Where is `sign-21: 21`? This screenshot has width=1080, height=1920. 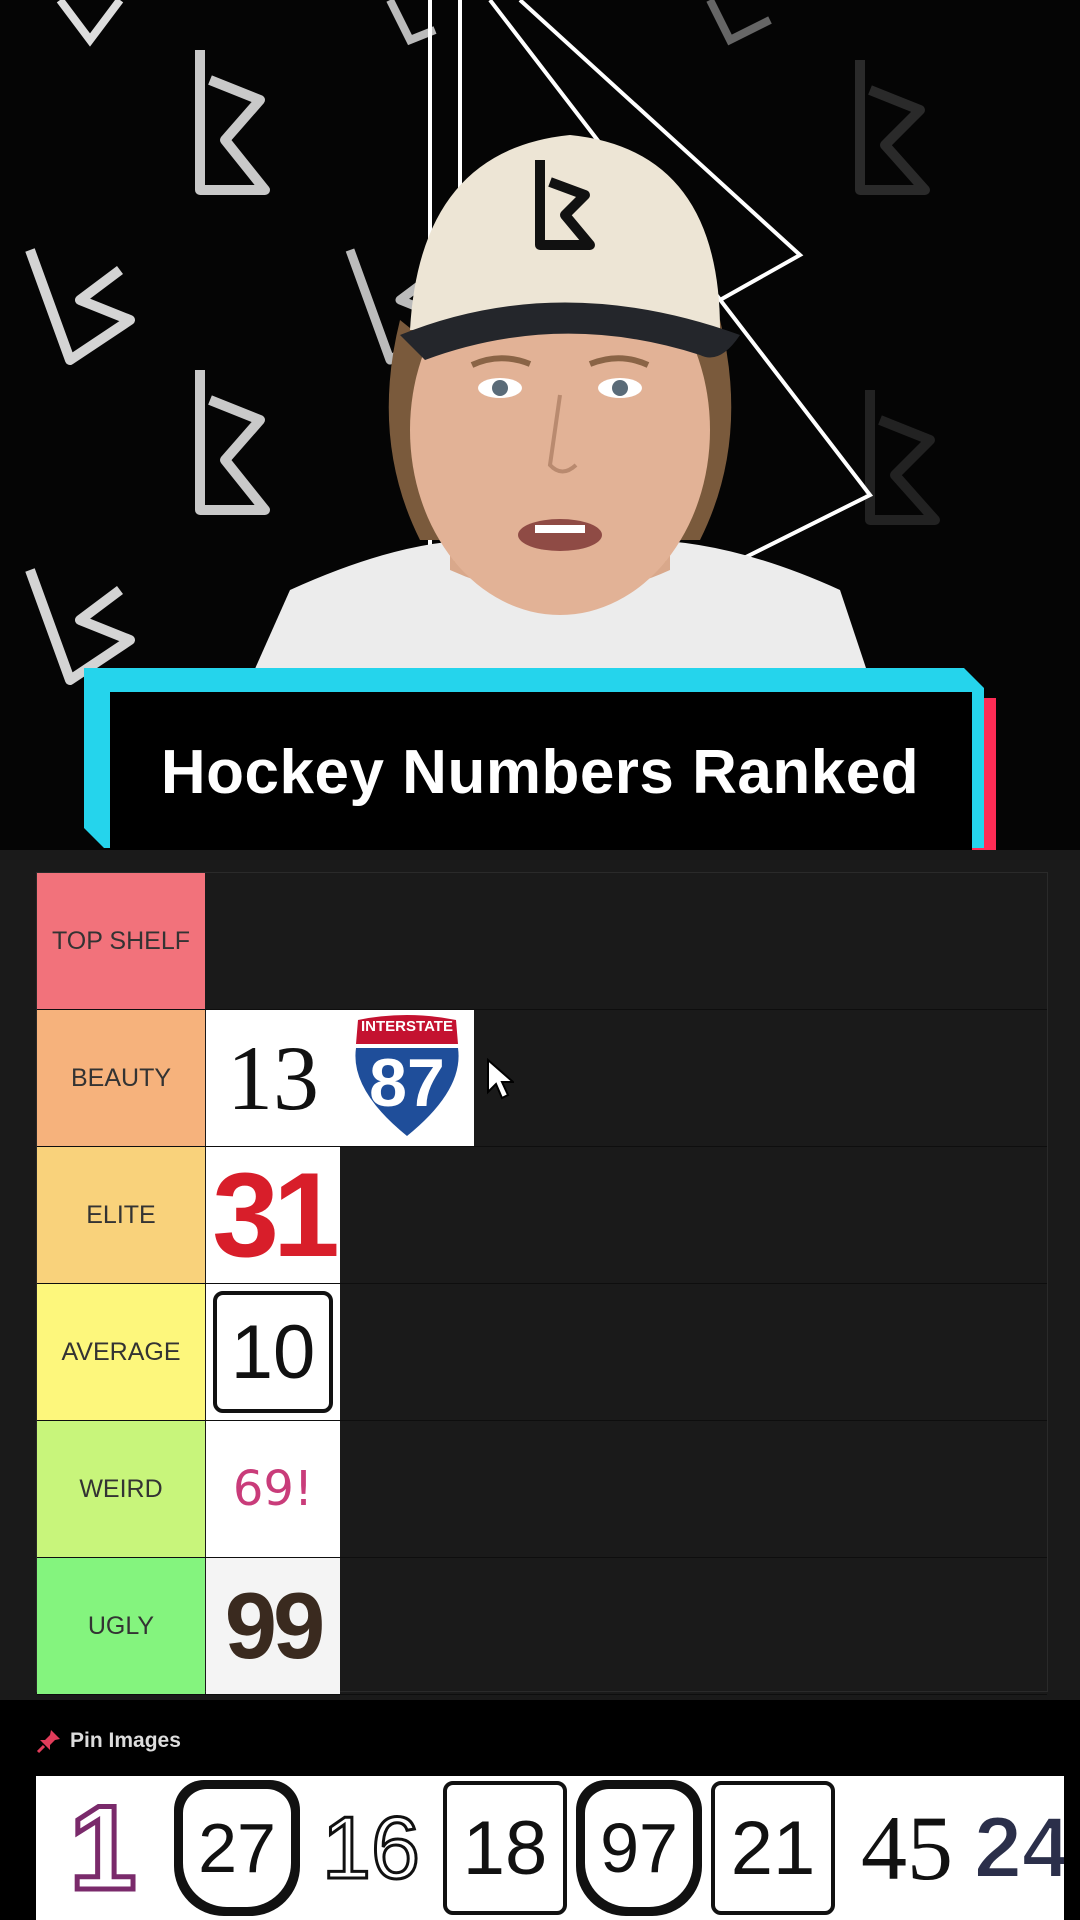 sign-21: 21 is located at coordinates (773, 1848).